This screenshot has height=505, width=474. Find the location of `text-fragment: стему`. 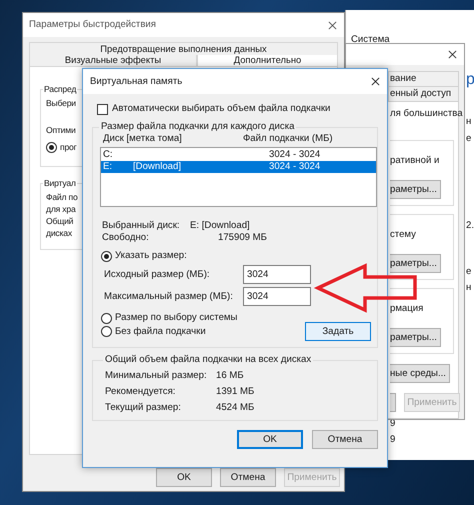

text-fragment: стему is located at coordinates (403, 235).